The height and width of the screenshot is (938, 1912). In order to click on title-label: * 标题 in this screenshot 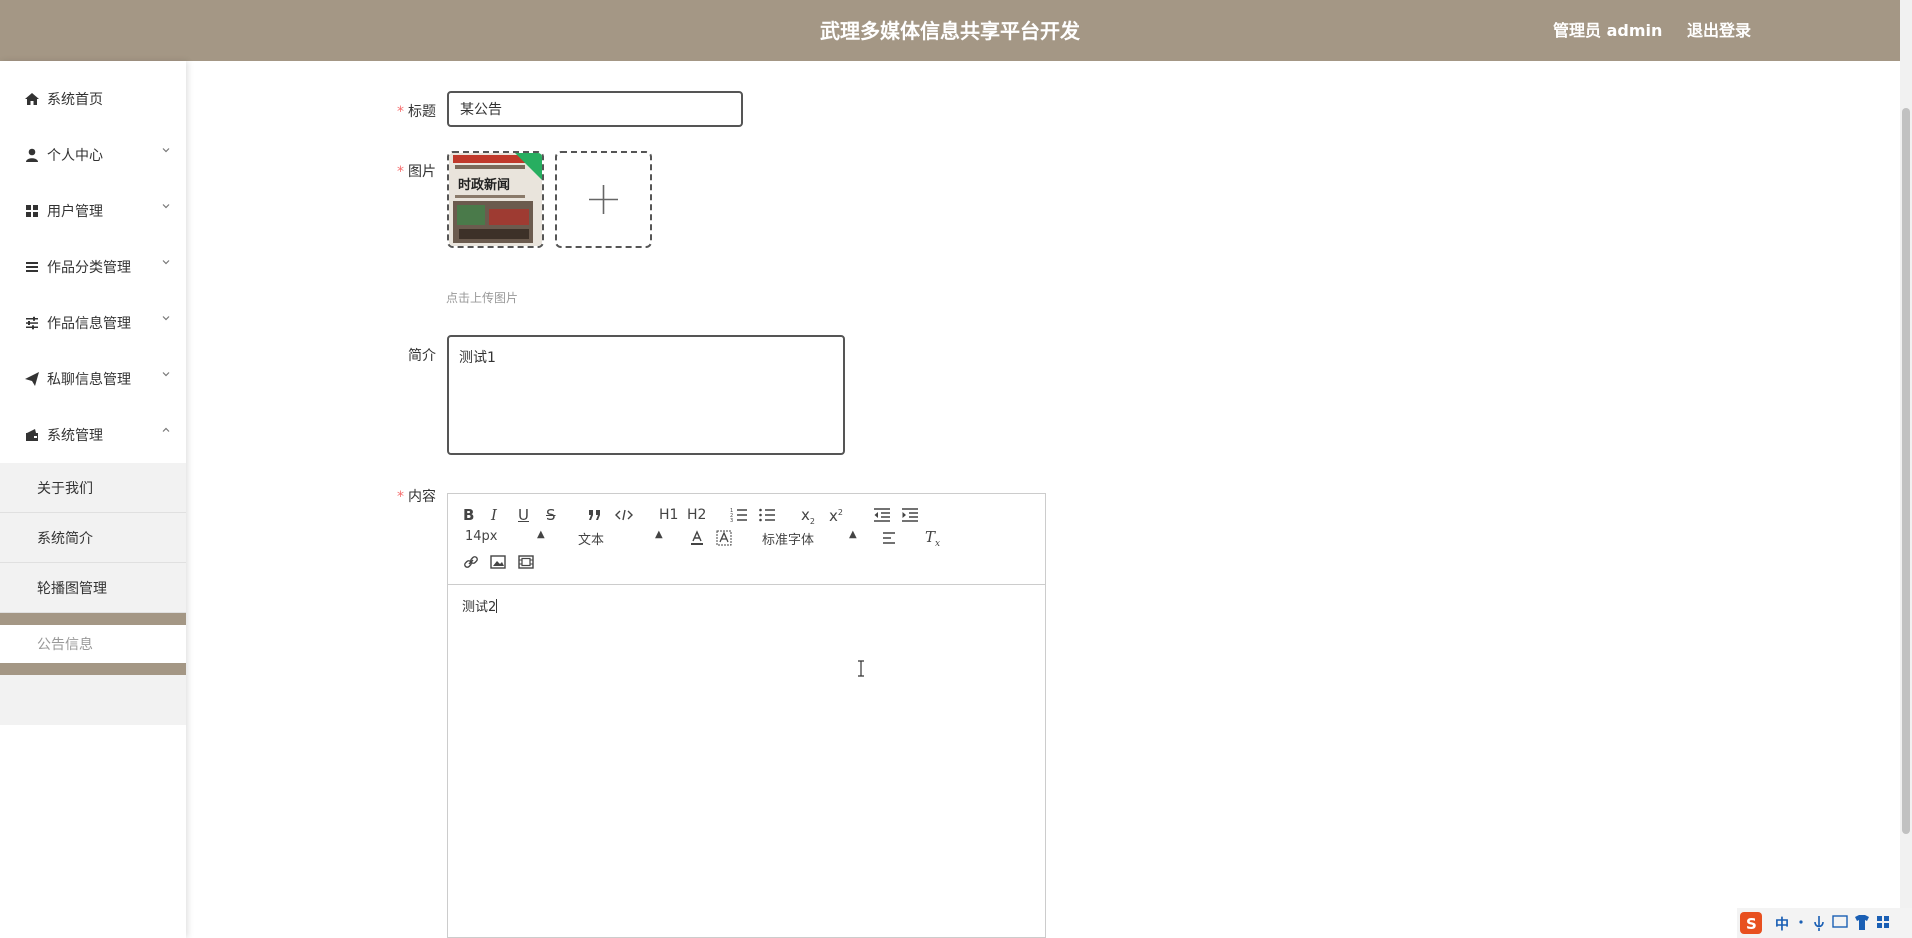, I will do `click(391, 111)`.